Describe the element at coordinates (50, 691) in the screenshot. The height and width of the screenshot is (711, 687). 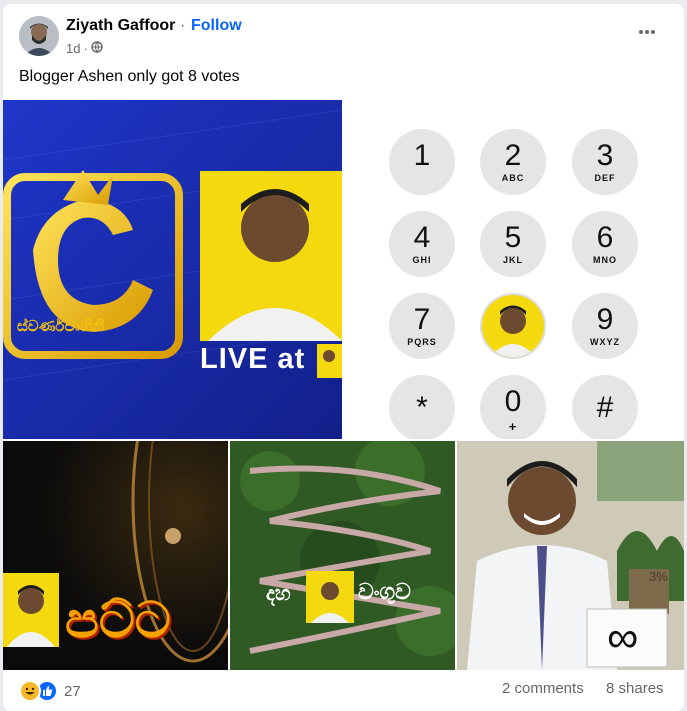
I see `reaction-summary: 27` at that location.